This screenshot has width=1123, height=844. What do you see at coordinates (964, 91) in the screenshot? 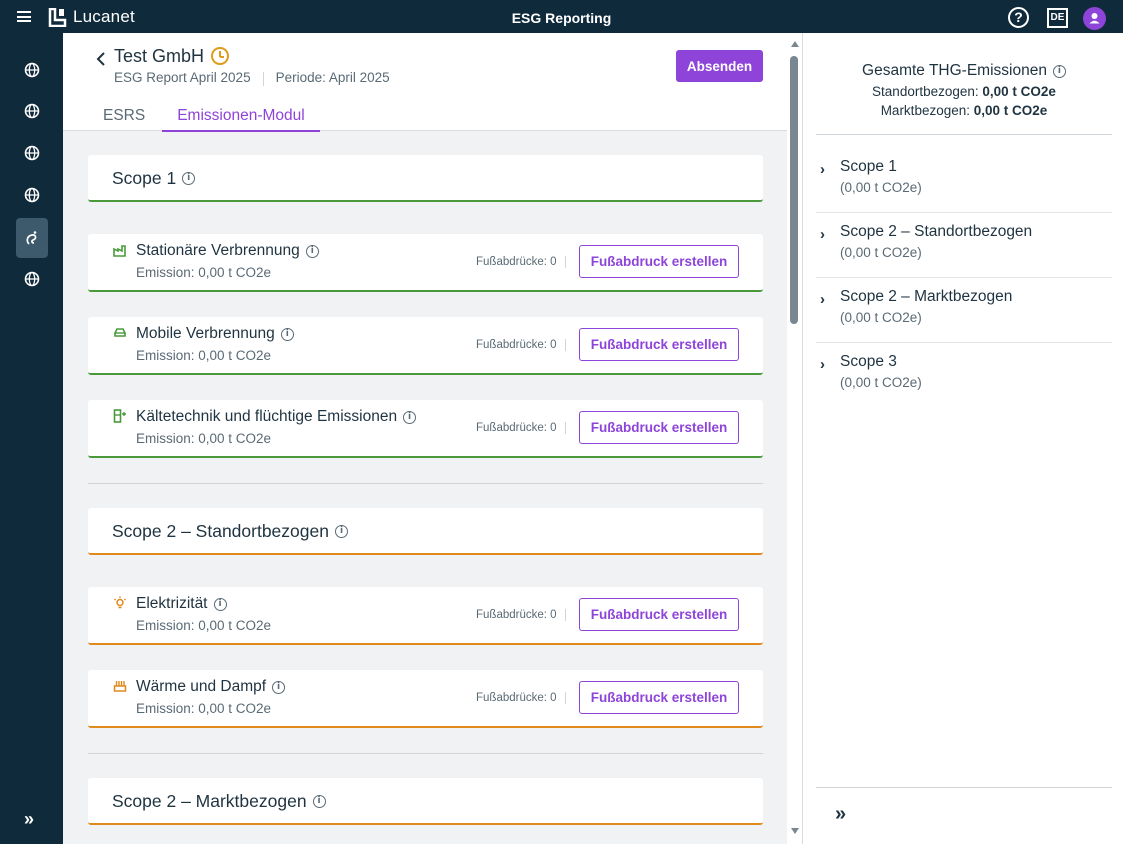
I see `summary-location: Standortbezogen: 0,00 t CO2e` at bounding box center [964, 91].